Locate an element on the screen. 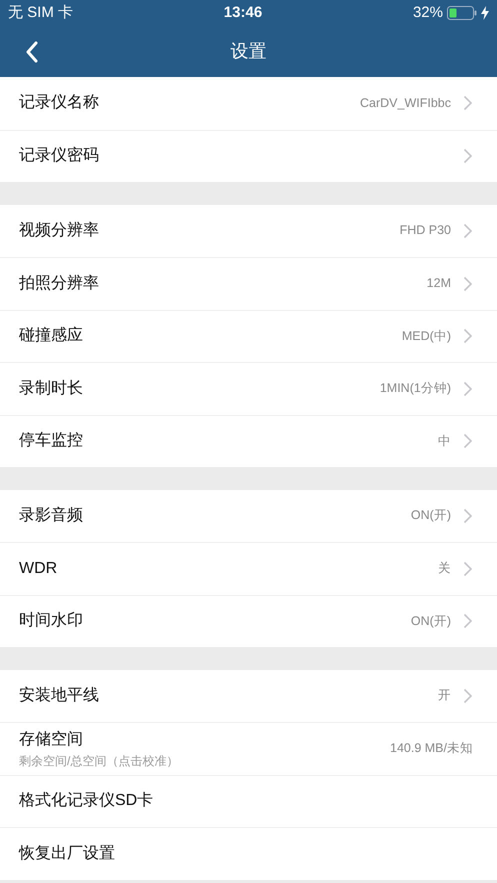 Image resolution: width=497 pixels, height=883 pixels. row-label: 拍照分辨率 is located at coordinates (59, 284).